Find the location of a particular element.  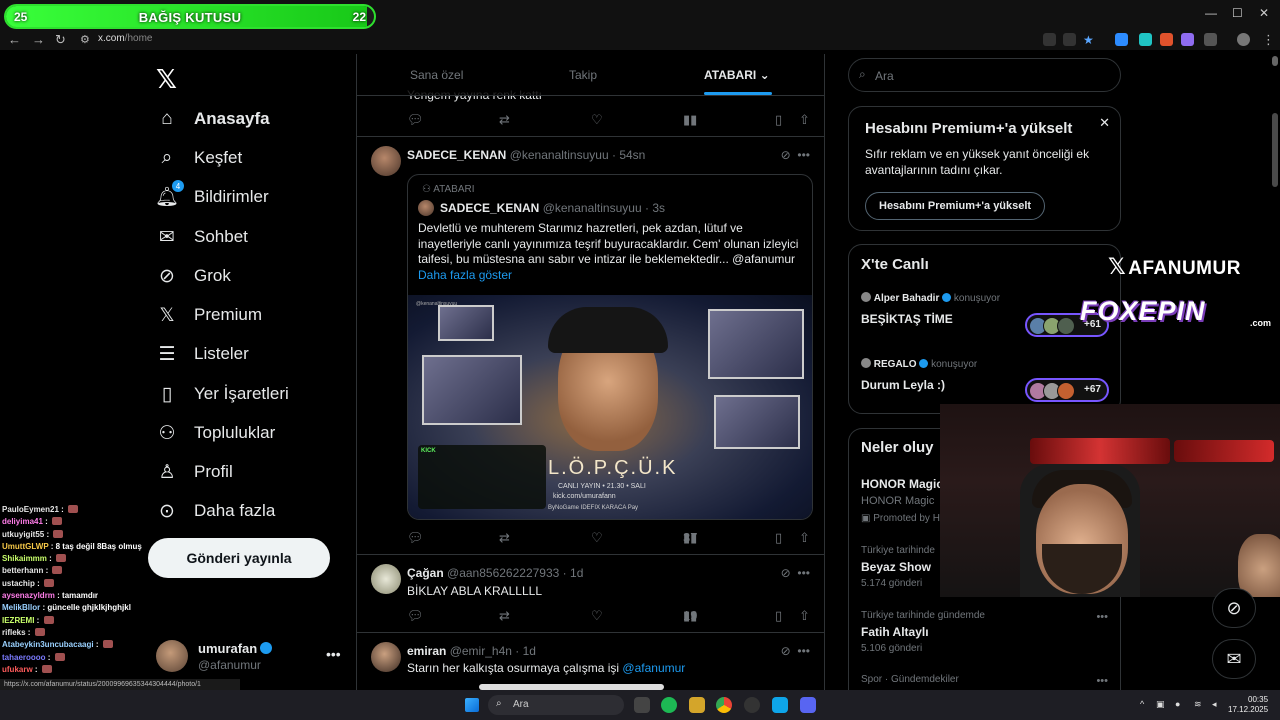

chat-line: Atabeykin3uncubacaagi : is located at coordinates (77, 645).